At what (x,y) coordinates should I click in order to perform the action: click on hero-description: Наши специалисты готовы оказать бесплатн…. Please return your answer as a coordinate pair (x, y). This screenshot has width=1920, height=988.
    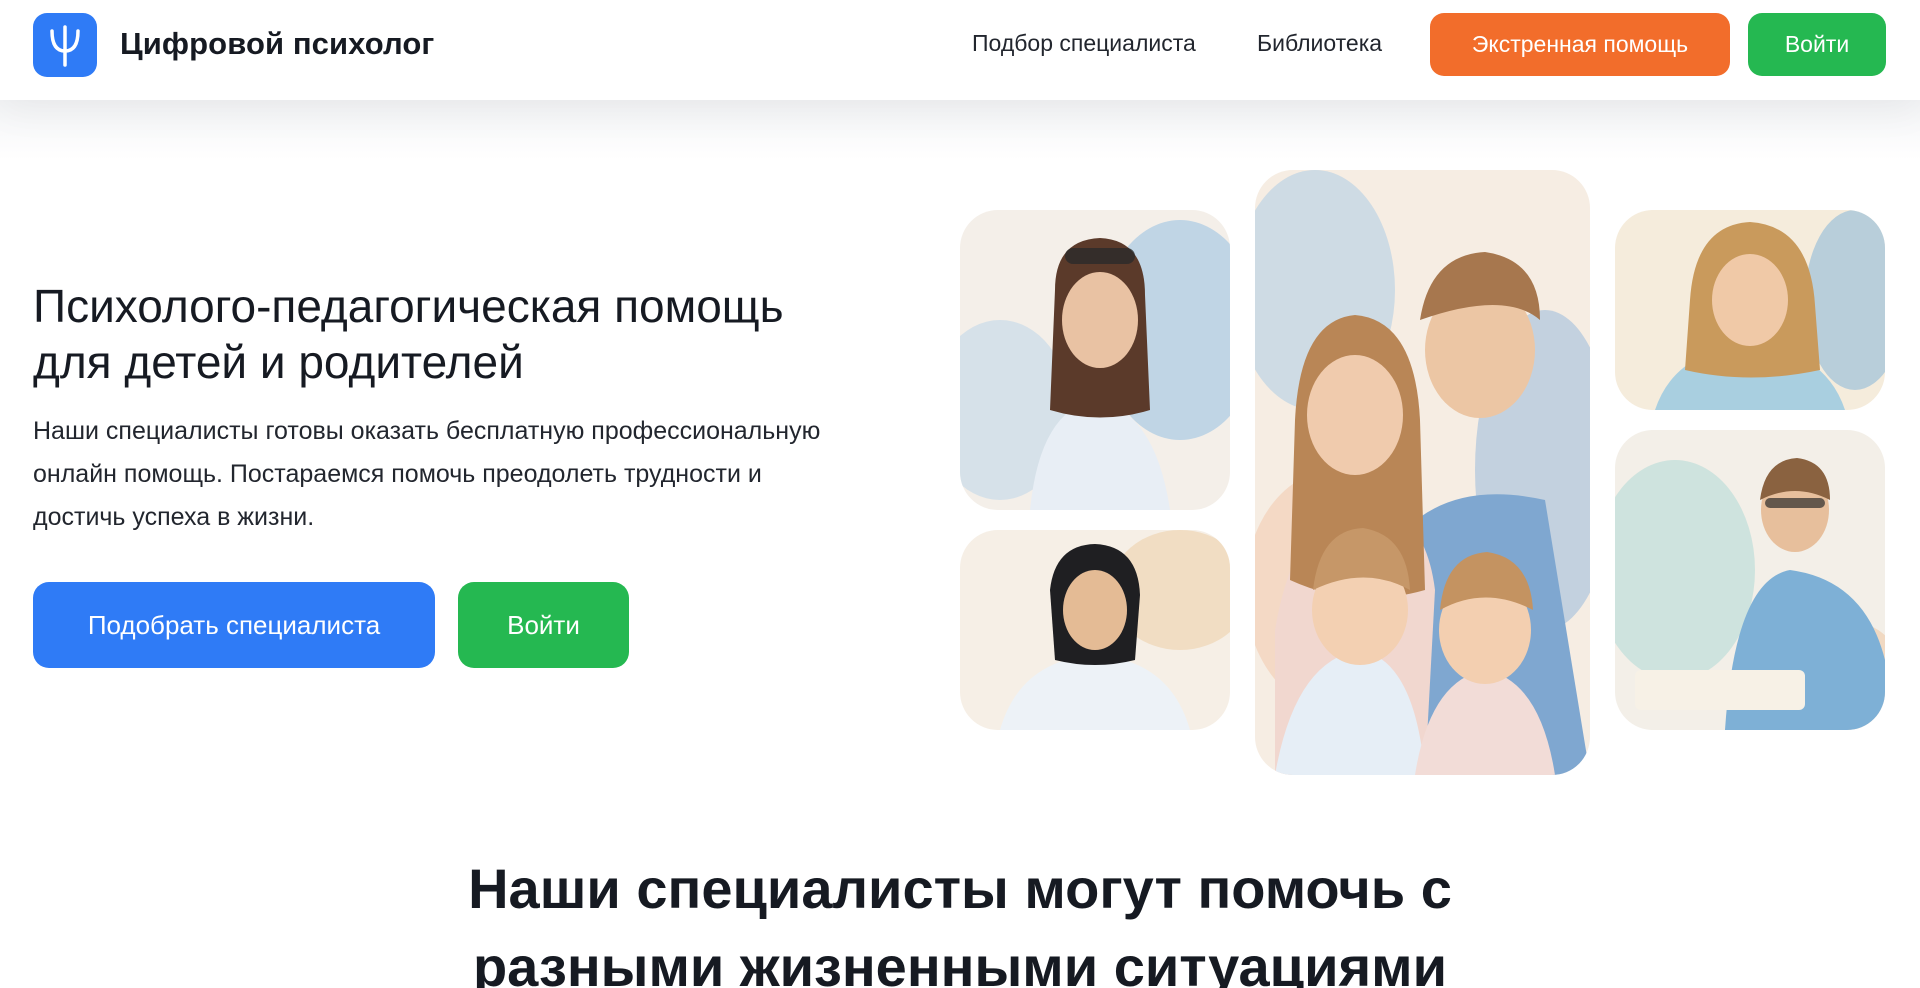
    Looking at the image, I should click on (427, 474).